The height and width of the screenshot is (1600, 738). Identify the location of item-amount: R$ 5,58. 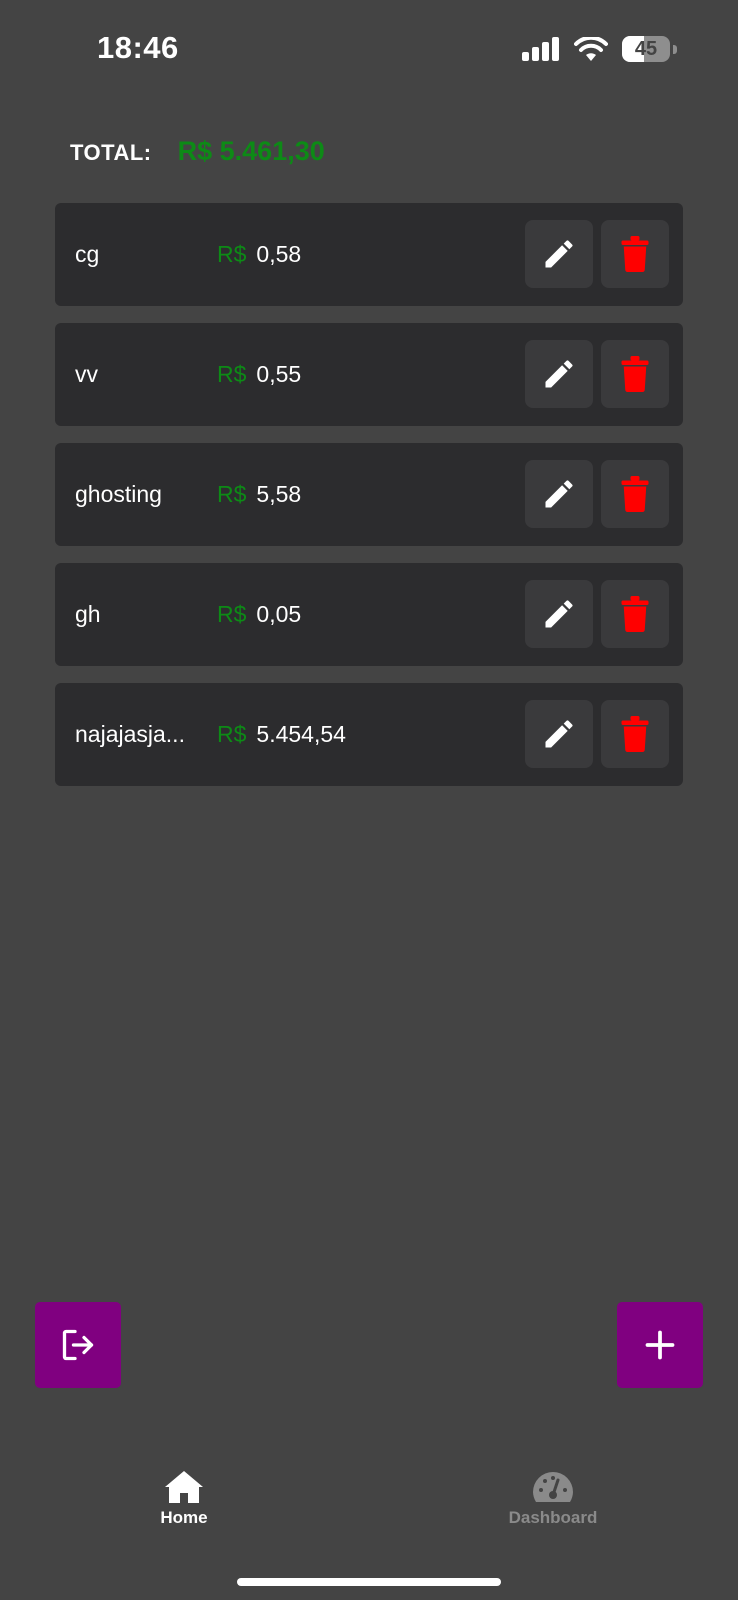
(259, 494).